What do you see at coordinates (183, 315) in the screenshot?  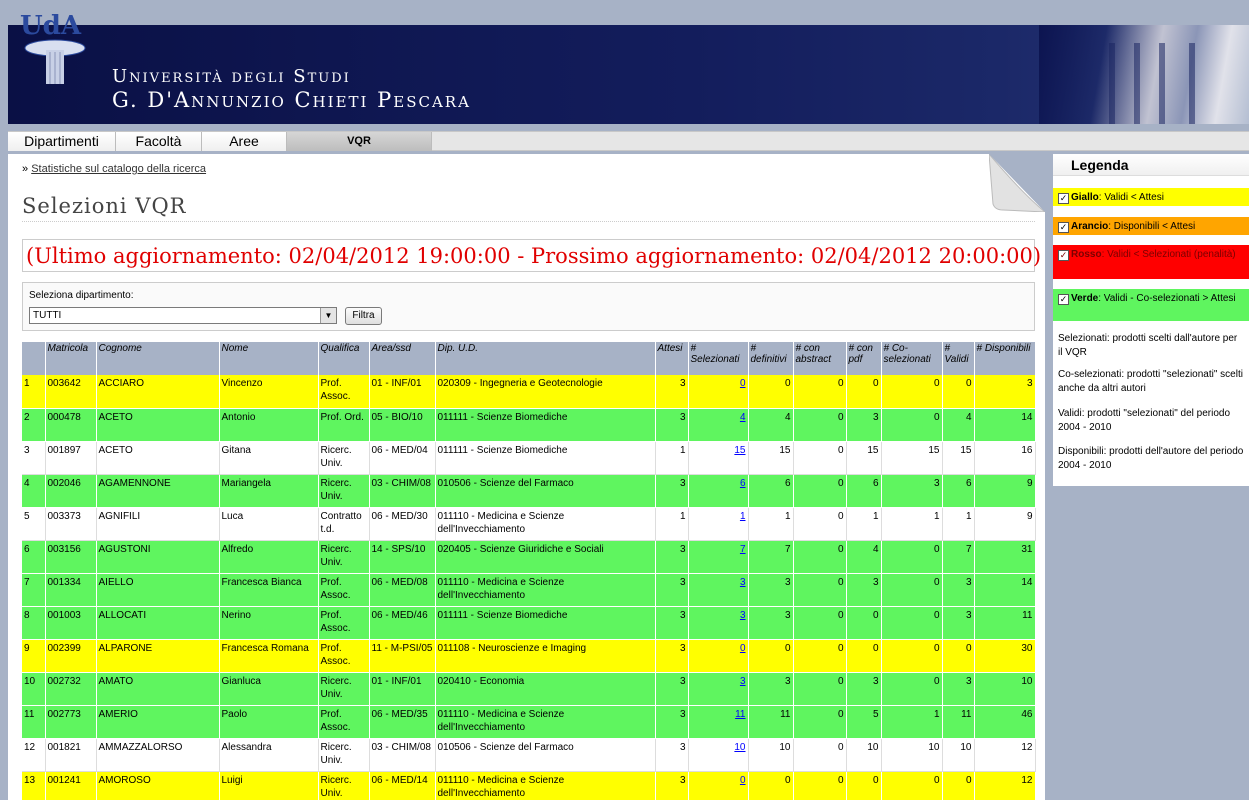 I see `department-select: TUTTI ▼` at bounding box center [183, 315].